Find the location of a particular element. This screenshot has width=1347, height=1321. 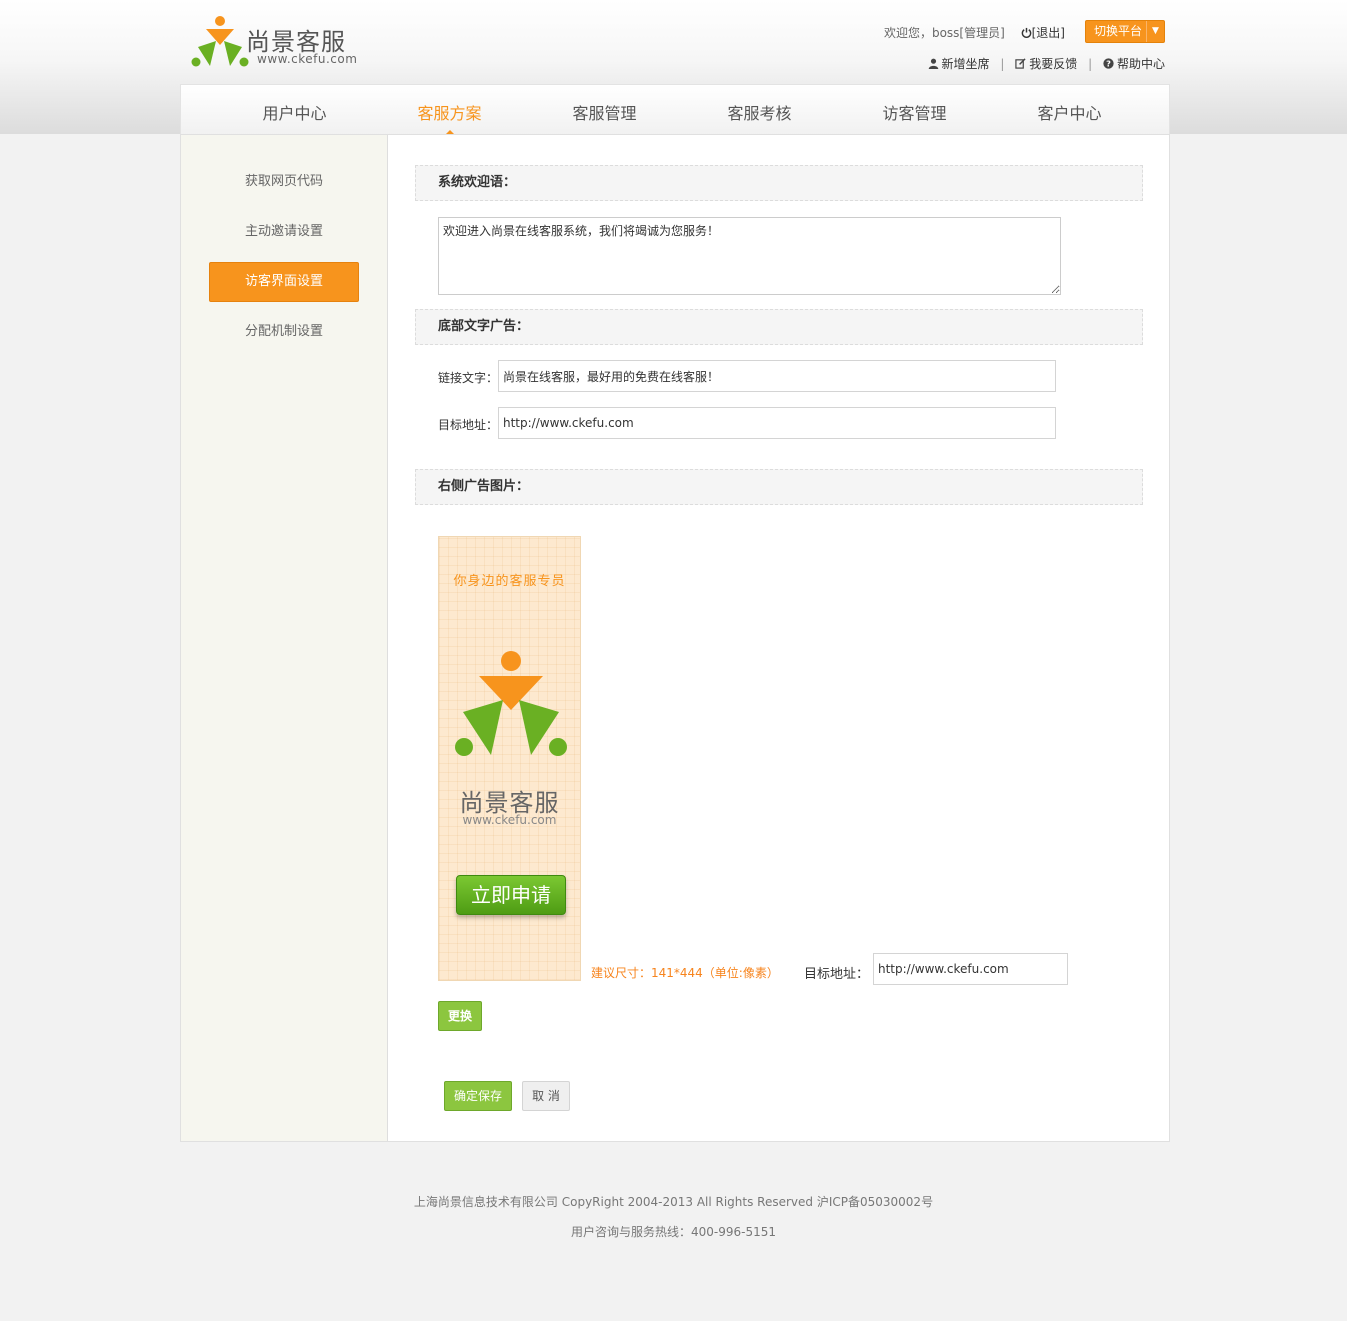

feedback-link: 我要反馈 is located at coordinates (1046, 64).